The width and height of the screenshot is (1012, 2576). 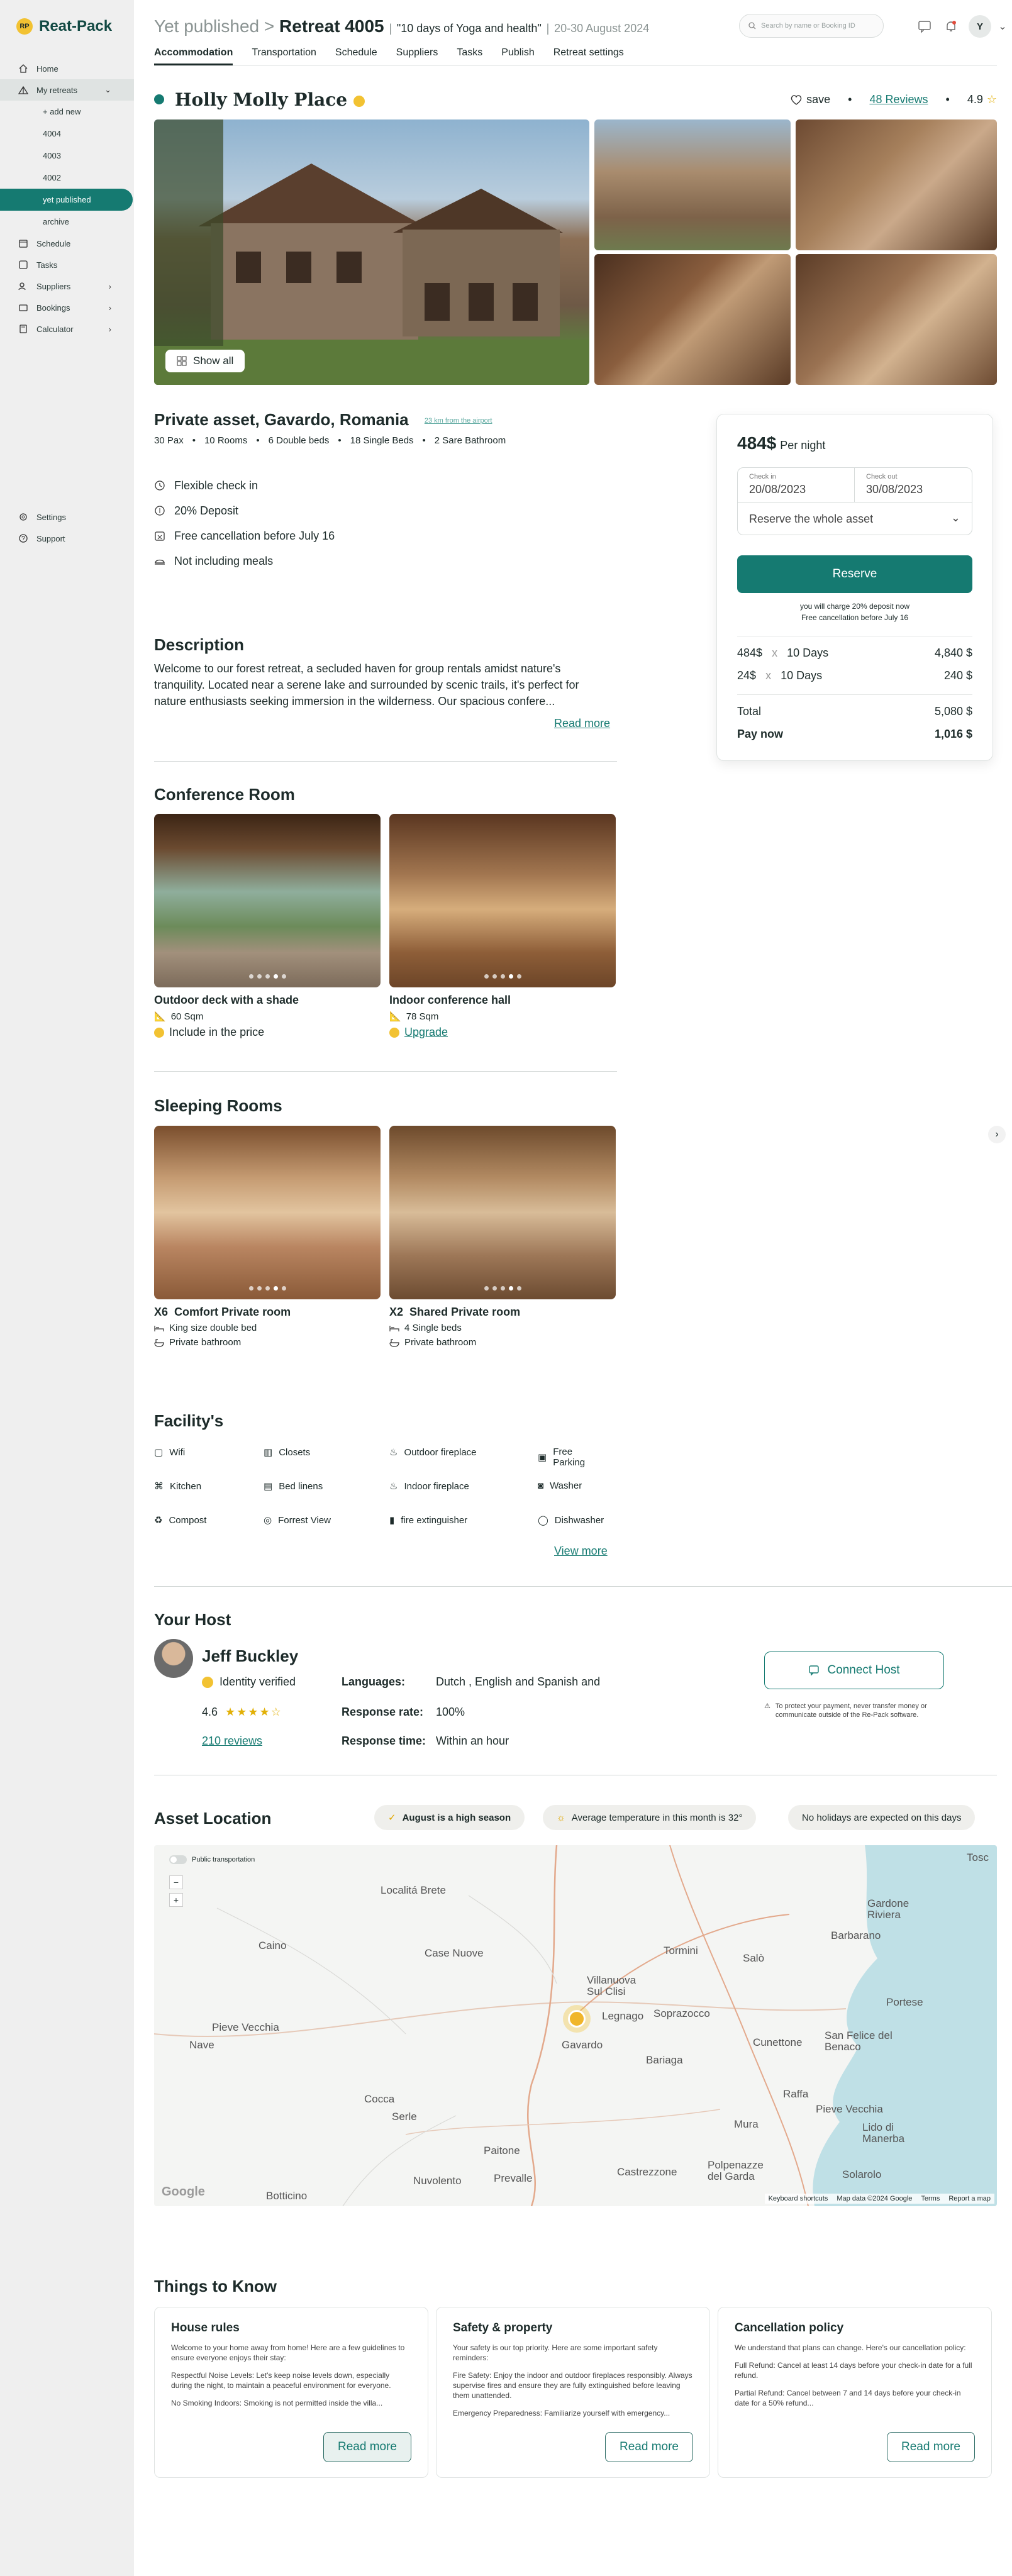 I want to click on checkout-field: Check out 30/08/2023, so click(x=913, y=485).